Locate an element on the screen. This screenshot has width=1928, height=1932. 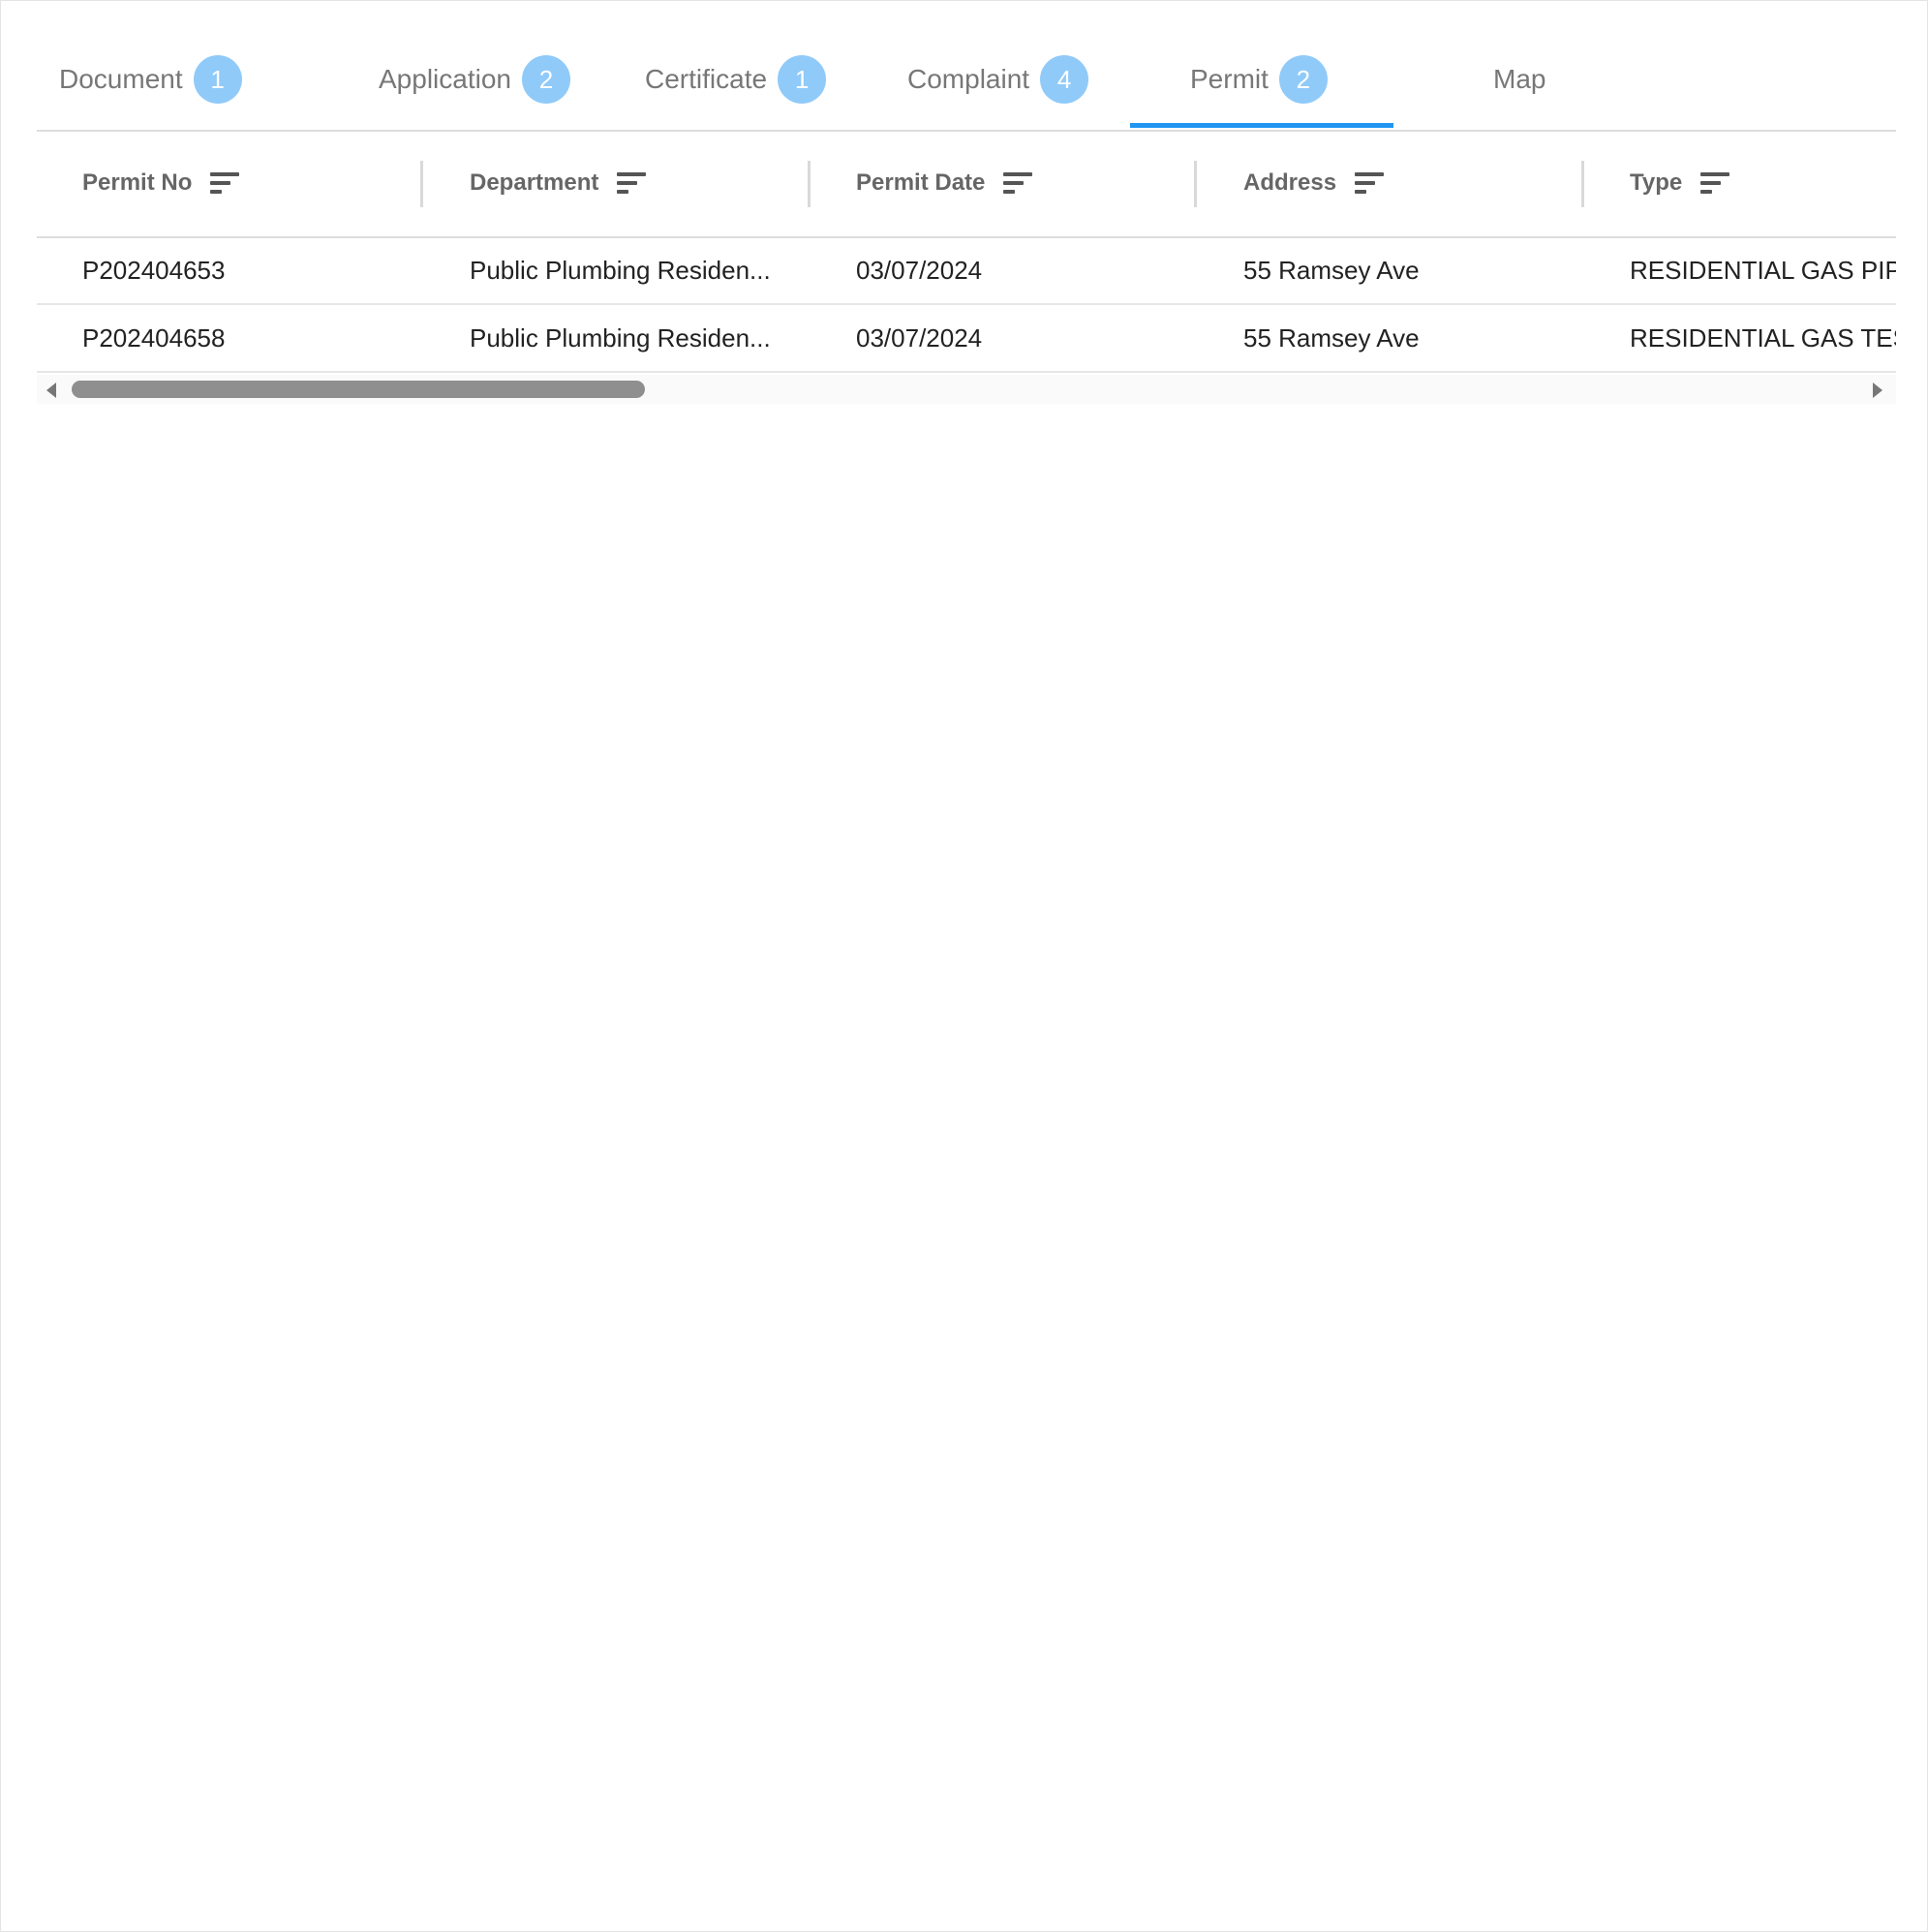
tab-label: Application is located at coordinates (445, 79).